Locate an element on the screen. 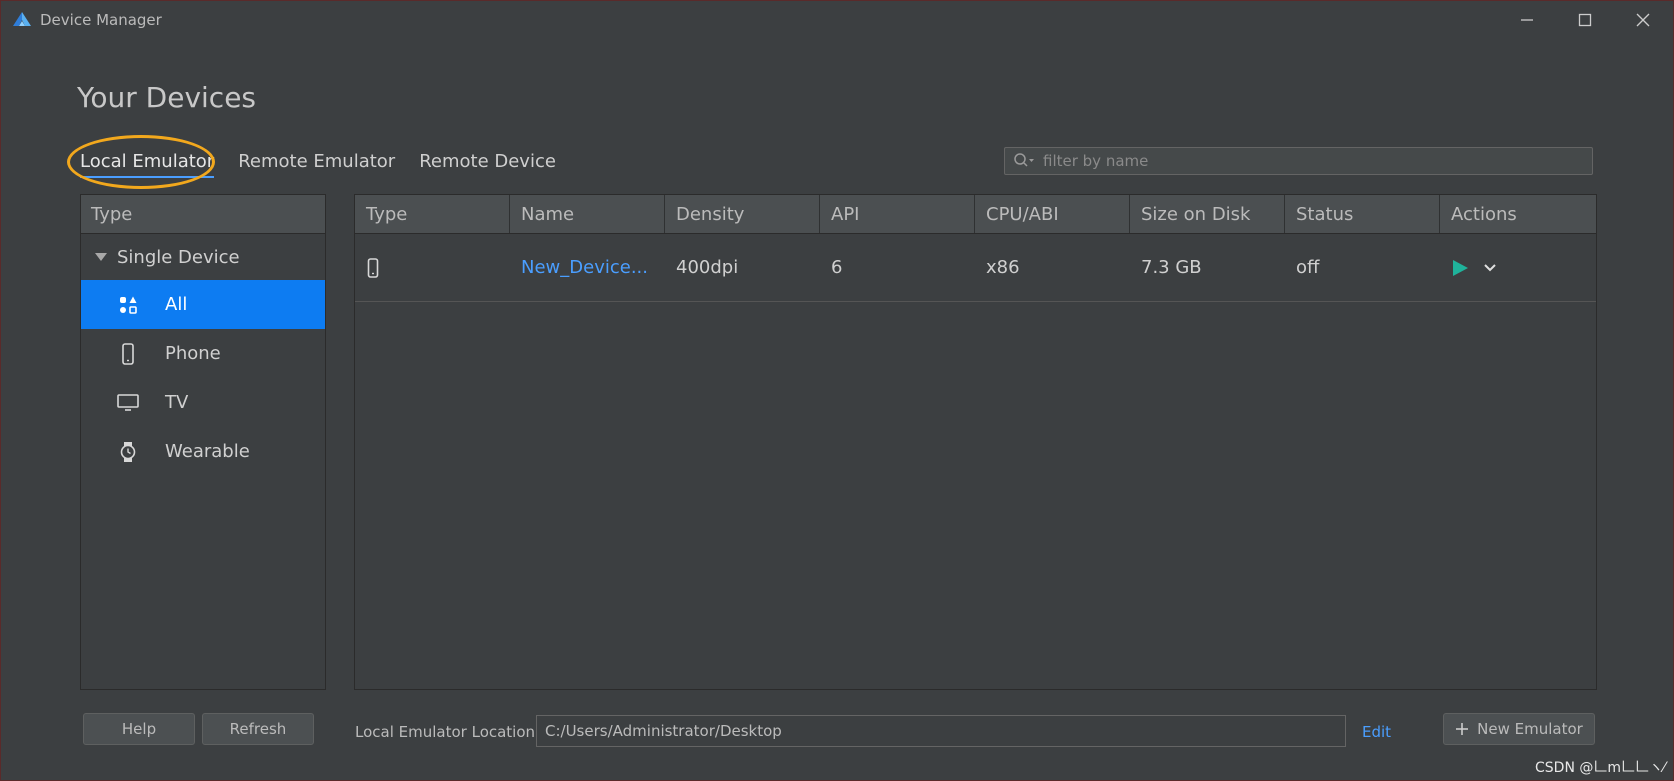 This screenshot has height=781, width=1674. close-icon is located at coordinates (1643, 20).